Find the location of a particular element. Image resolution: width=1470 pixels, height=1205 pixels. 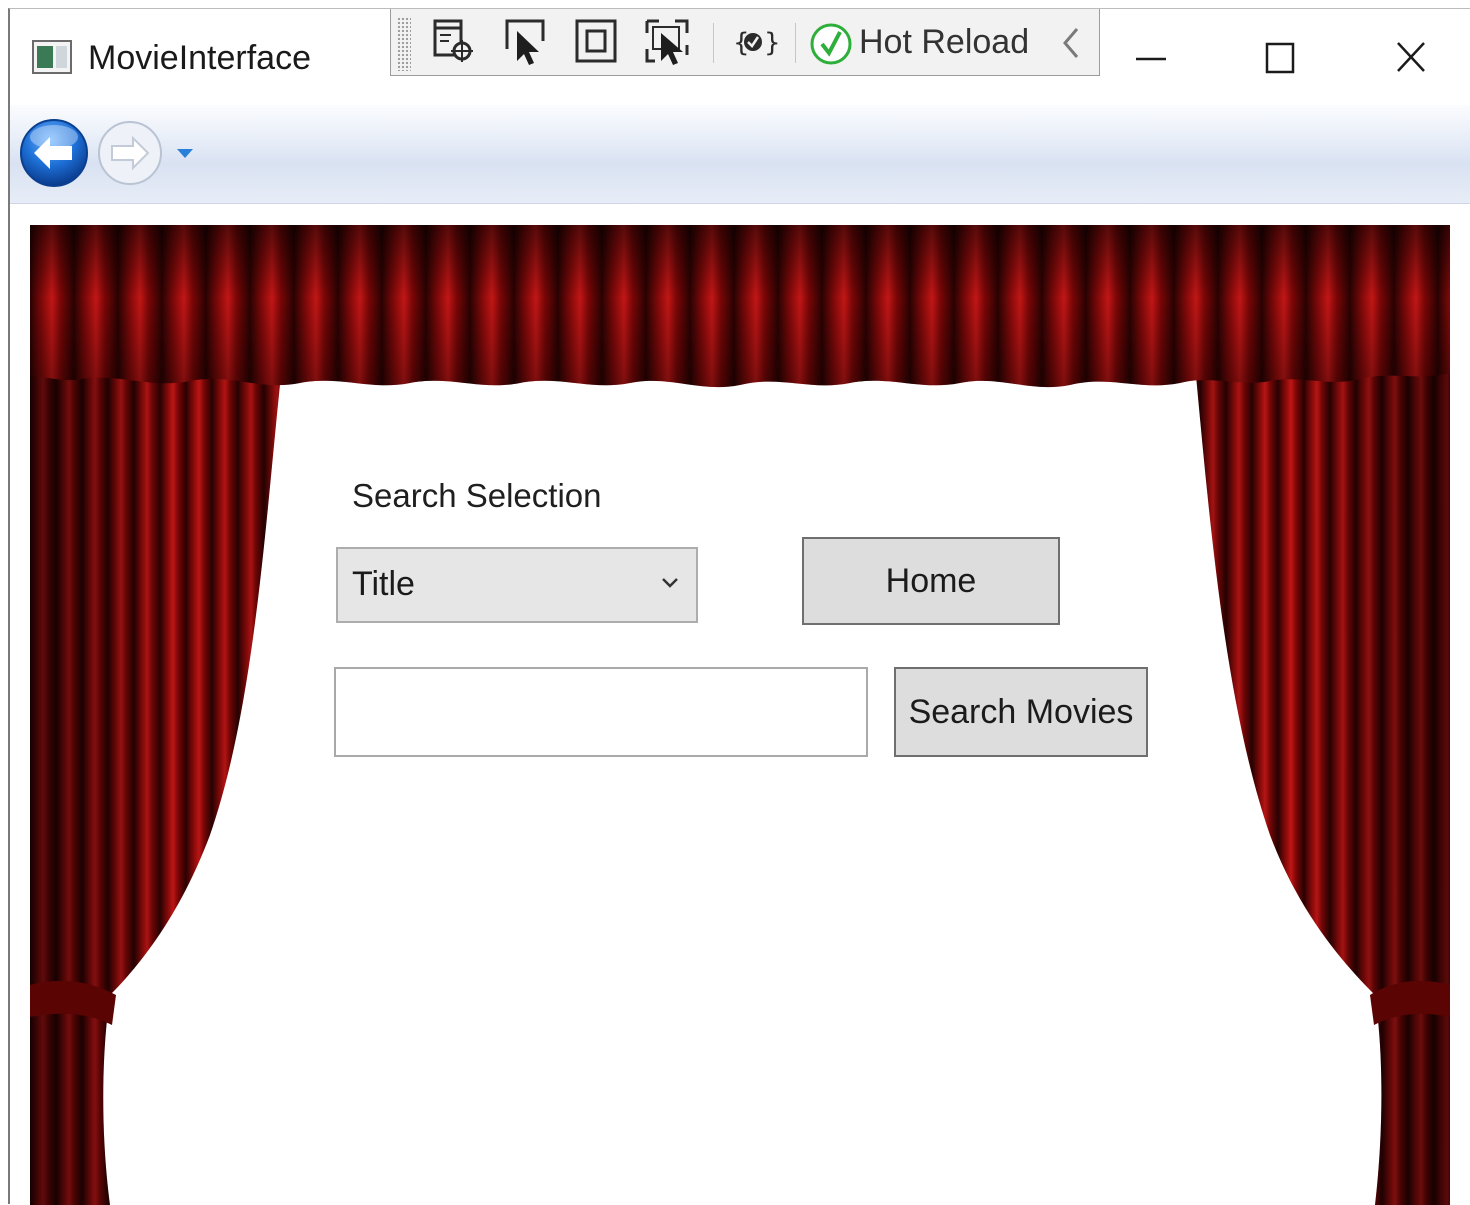

app-icon is located at coordinates (52, 57).